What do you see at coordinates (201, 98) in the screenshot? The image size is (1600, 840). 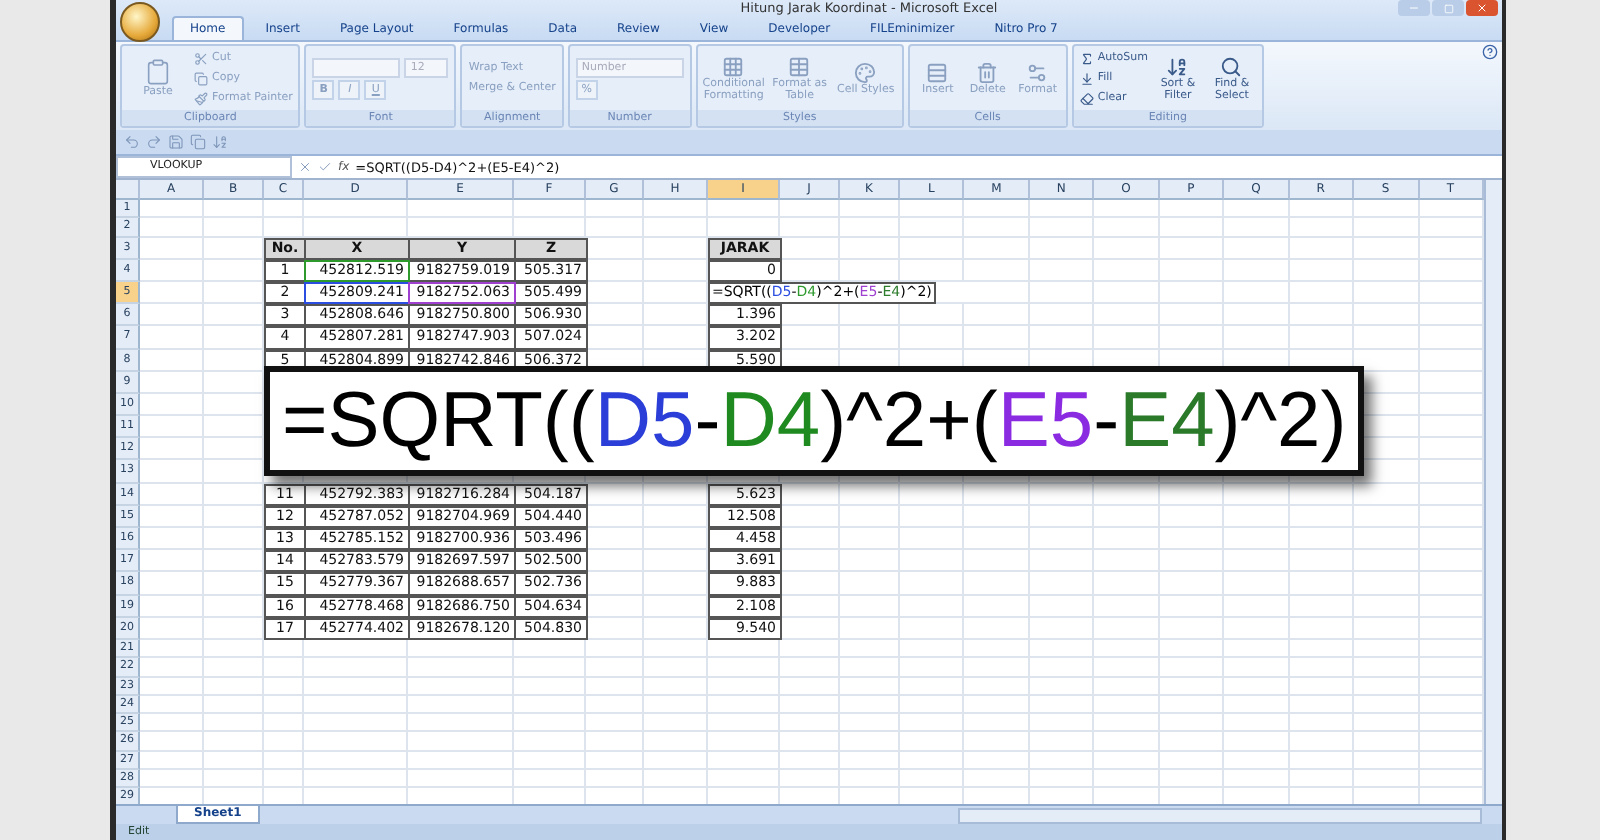 I see `paintbrush-icon` at bounding box center [201, 98].